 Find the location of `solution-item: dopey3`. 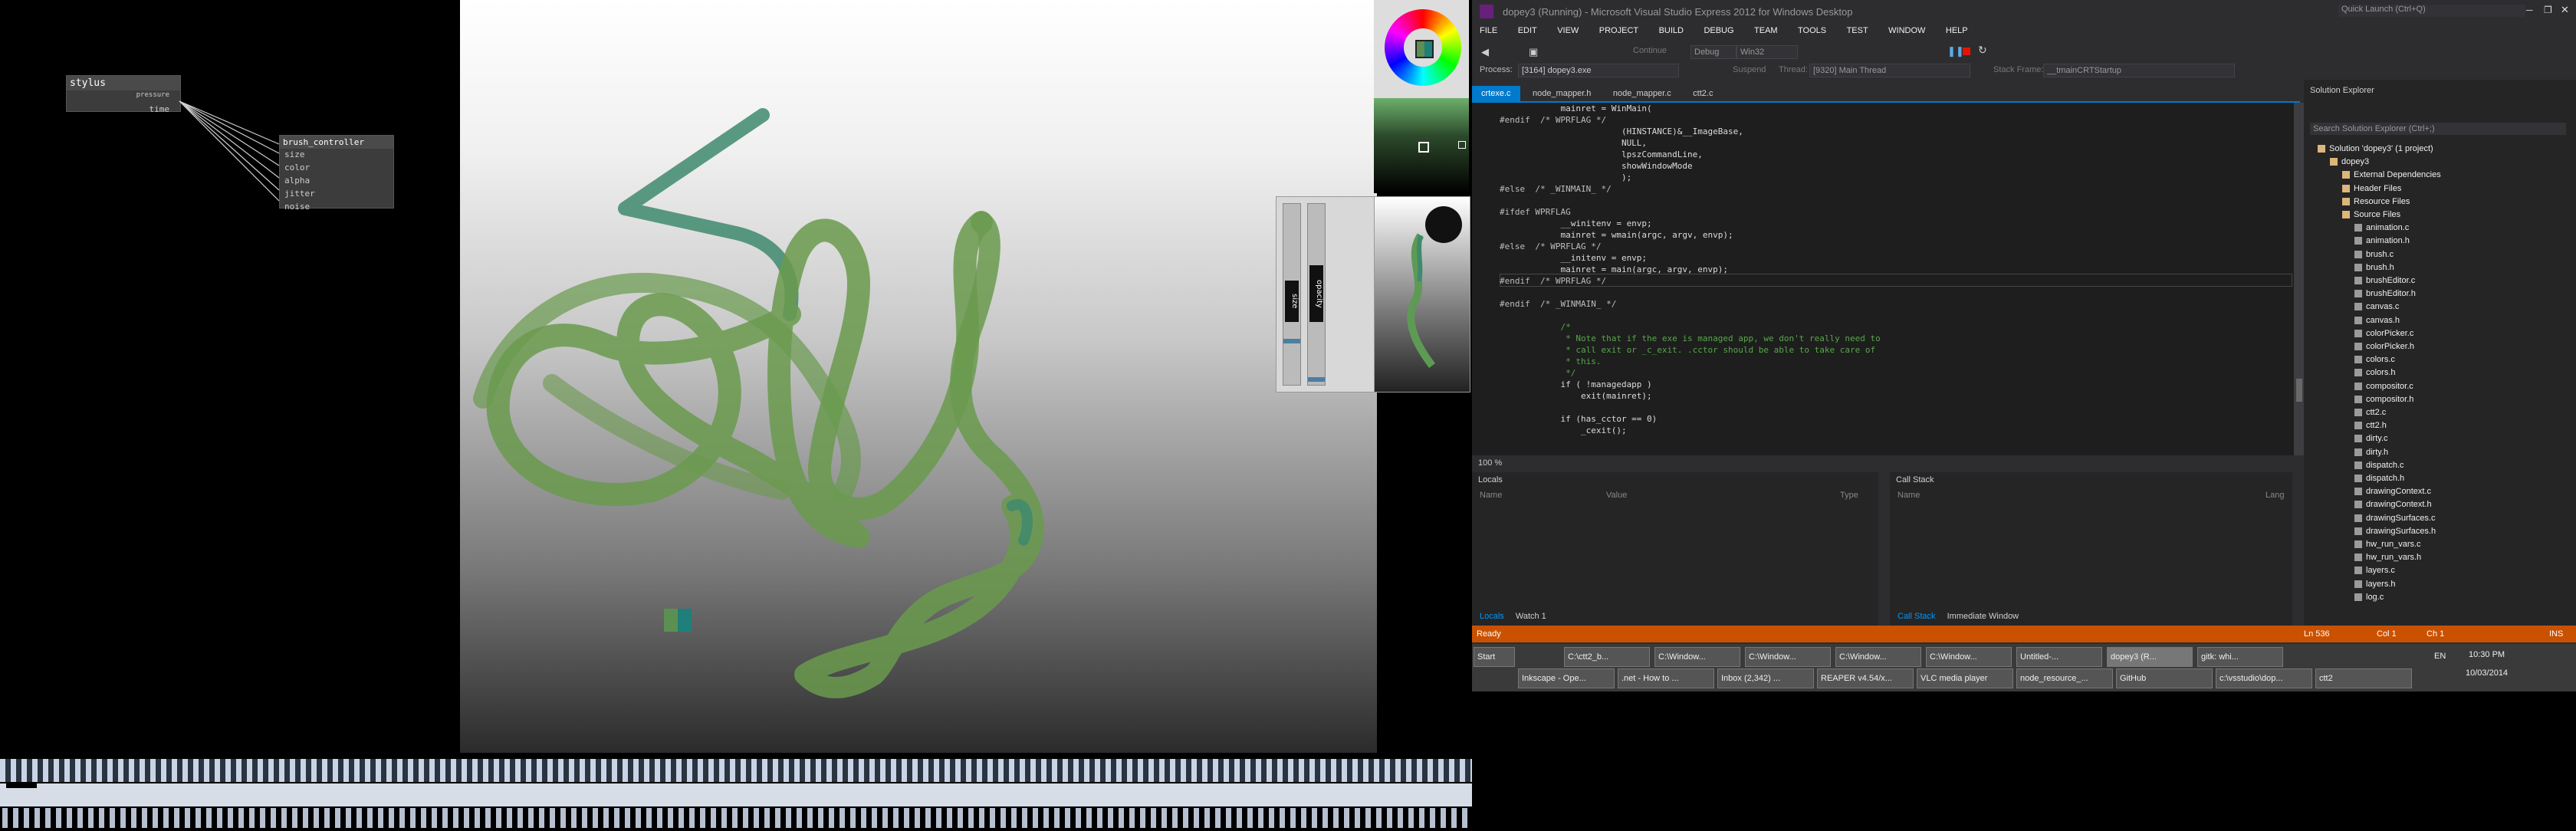

solution-item: dopey3 is located at coordinates (2350, 162).